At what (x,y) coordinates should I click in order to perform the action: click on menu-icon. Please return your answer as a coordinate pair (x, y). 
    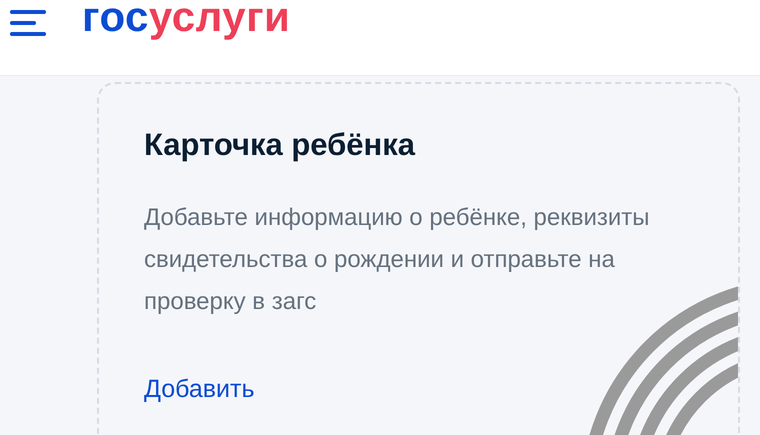
    Looking at the image, I should click on (28, 23).